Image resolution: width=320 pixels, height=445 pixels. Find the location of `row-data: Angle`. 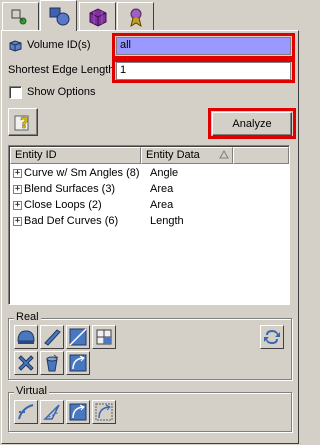

row-data: Angle is located at coordinates (164, 173).